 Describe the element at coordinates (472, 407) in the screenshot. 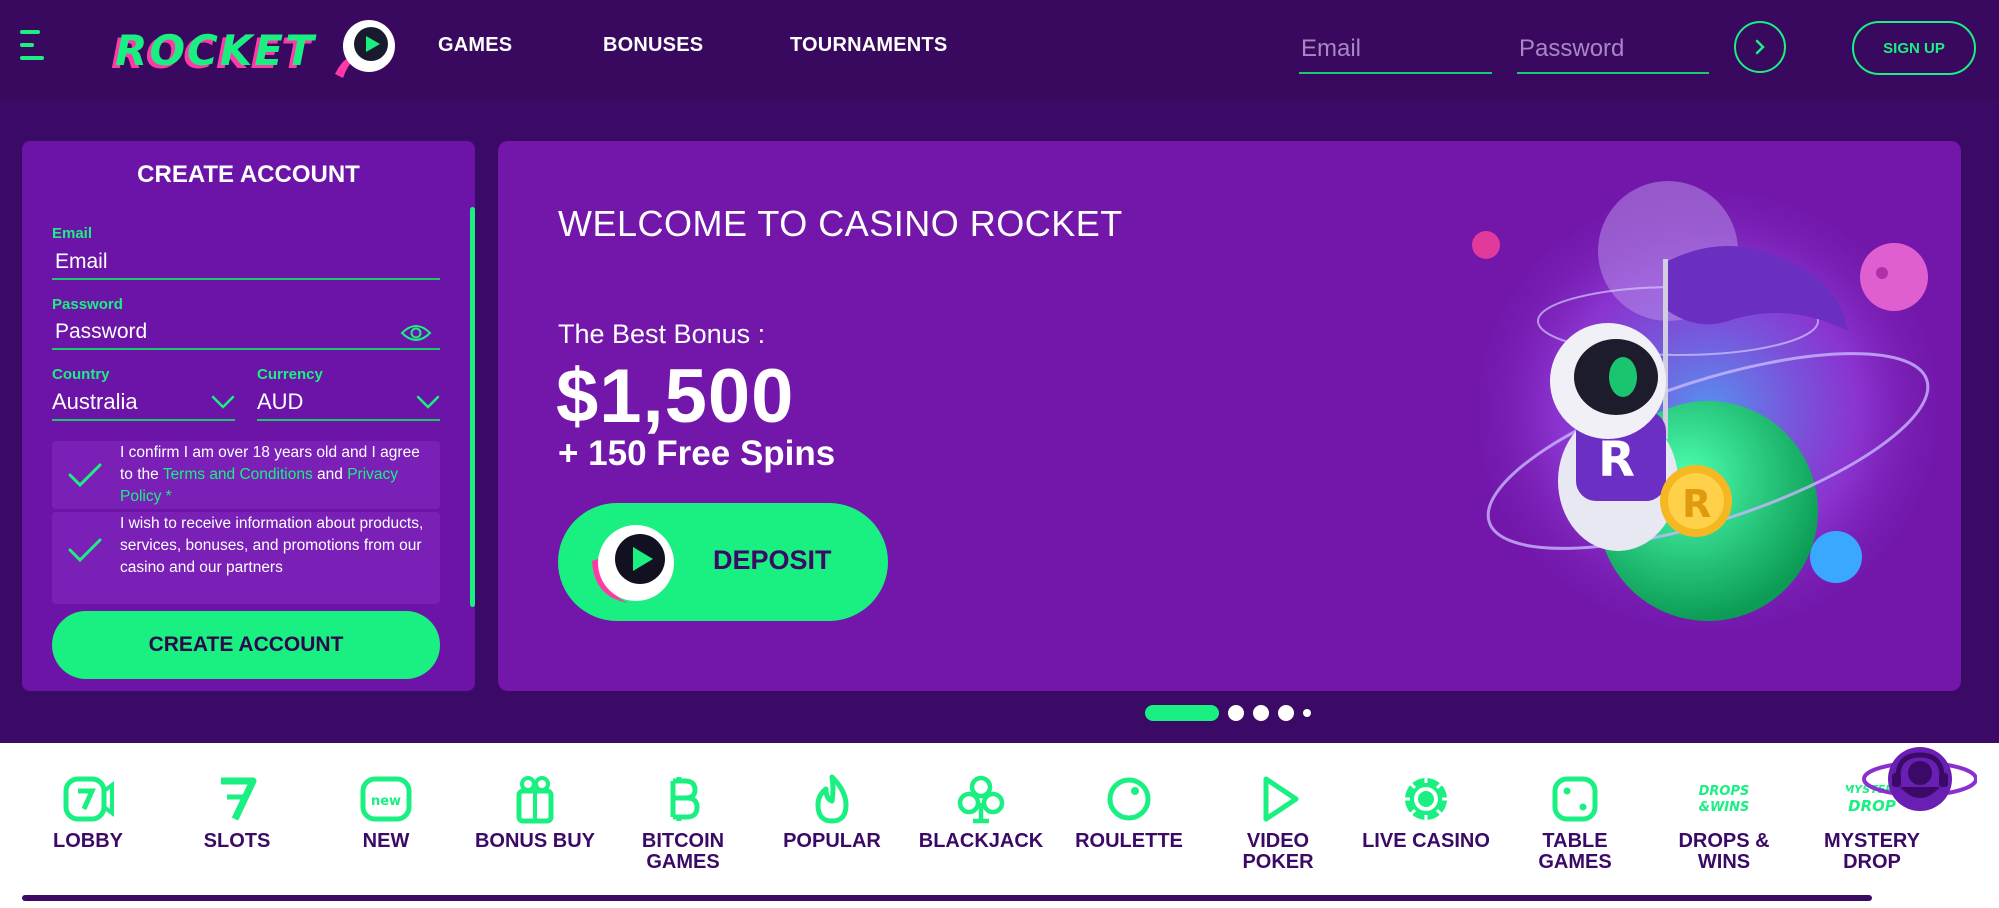

I see `panel-scrollbar` at that location.